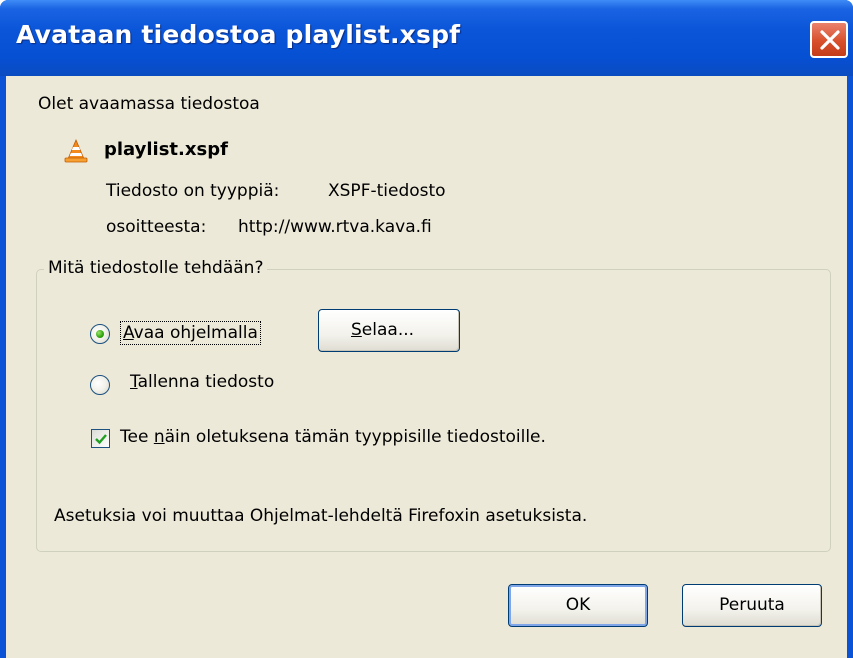  What do you see at coordinates (76, 150) in the screenshot?
I see `vlc-cone-icon` at bounding box center [76, 150].